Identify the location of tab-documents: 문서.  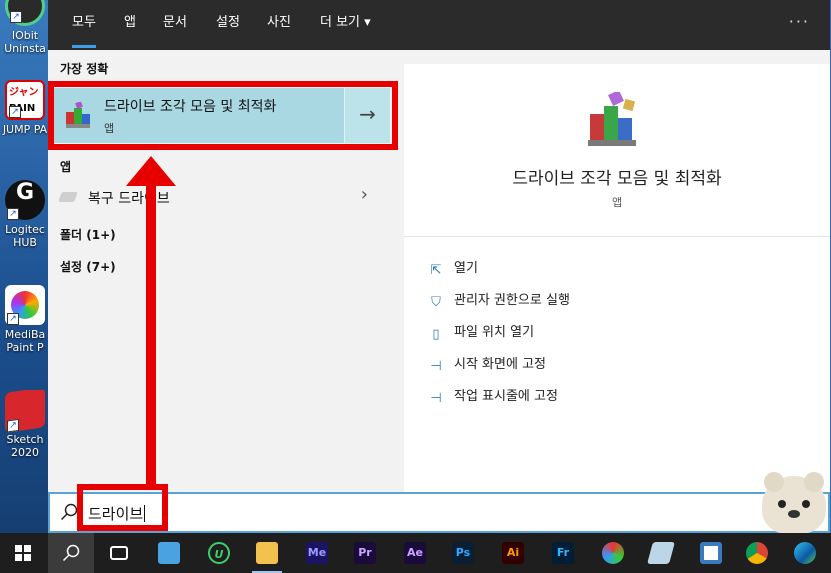
(175, 25).